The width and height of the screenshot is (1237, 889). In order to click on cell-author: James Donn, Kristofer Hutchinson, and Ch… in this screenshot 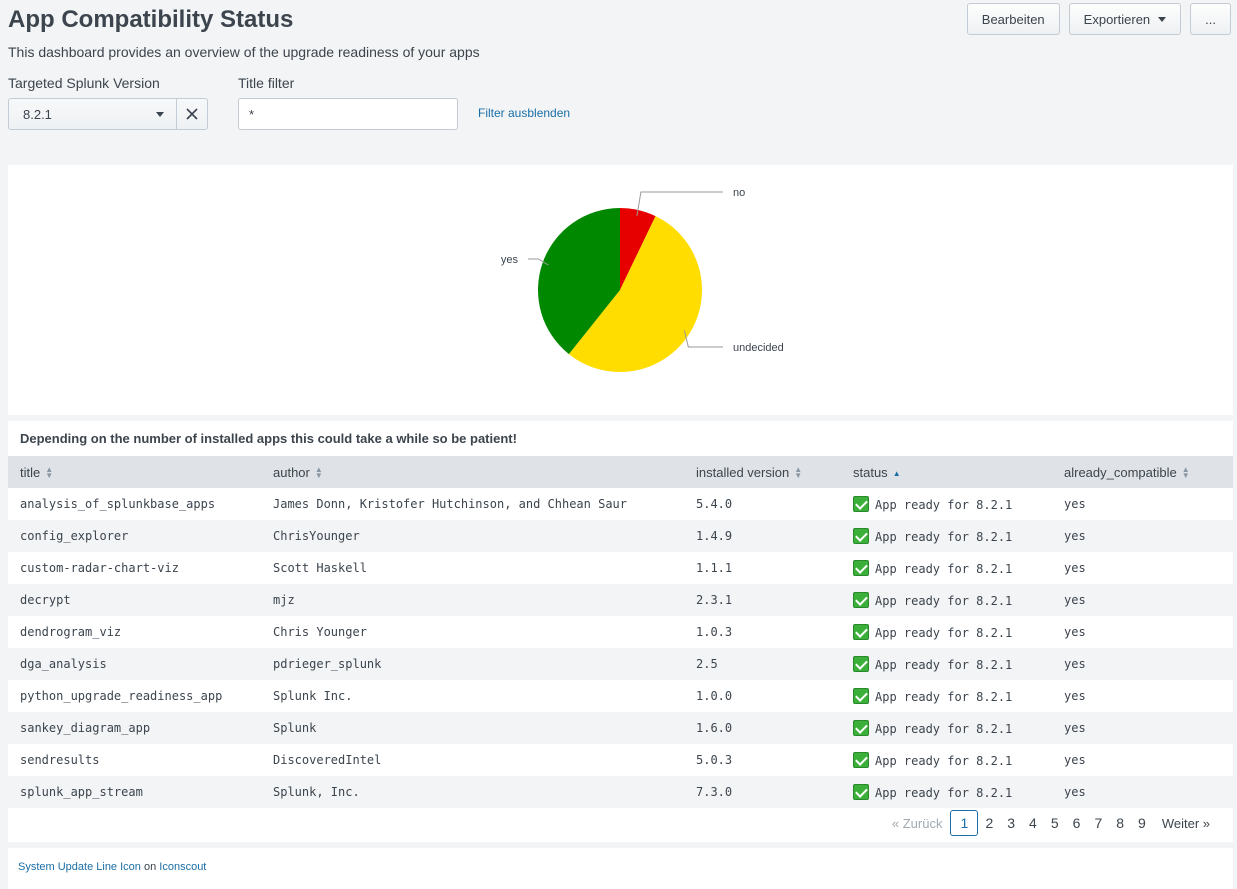, I will do `click(472, 504)`.